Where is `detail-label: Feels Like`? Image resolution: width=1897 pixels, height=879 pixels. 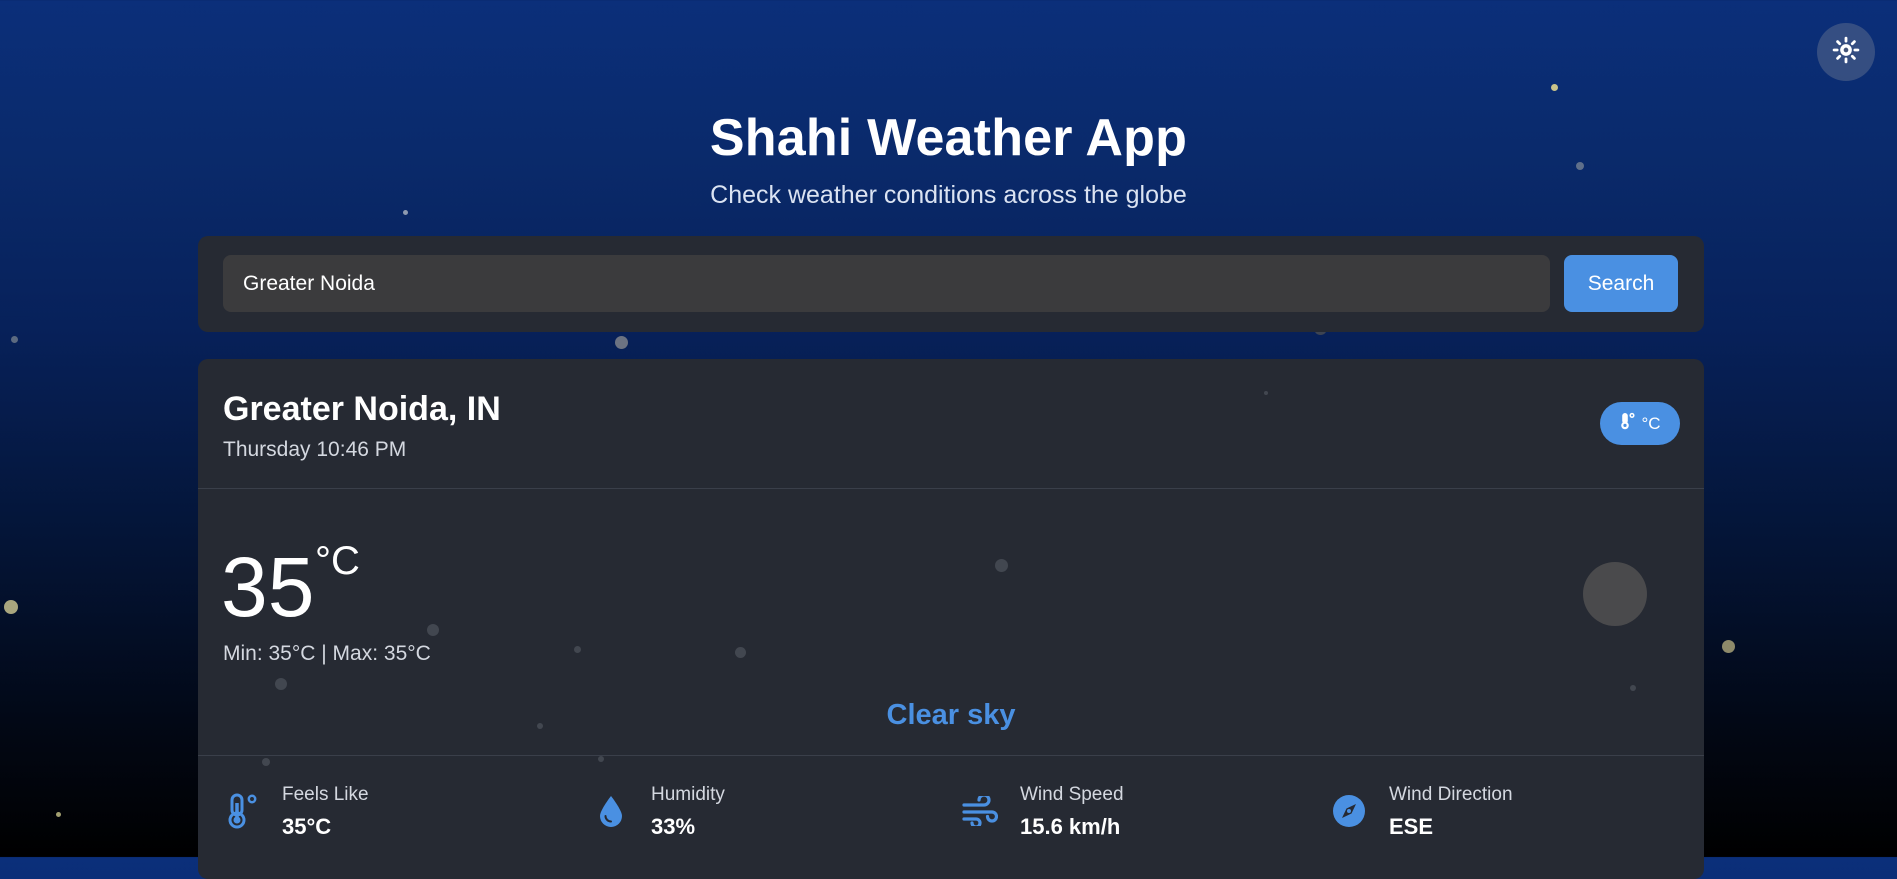
detail-label: Feels Like is located at coordinates (325, 794).